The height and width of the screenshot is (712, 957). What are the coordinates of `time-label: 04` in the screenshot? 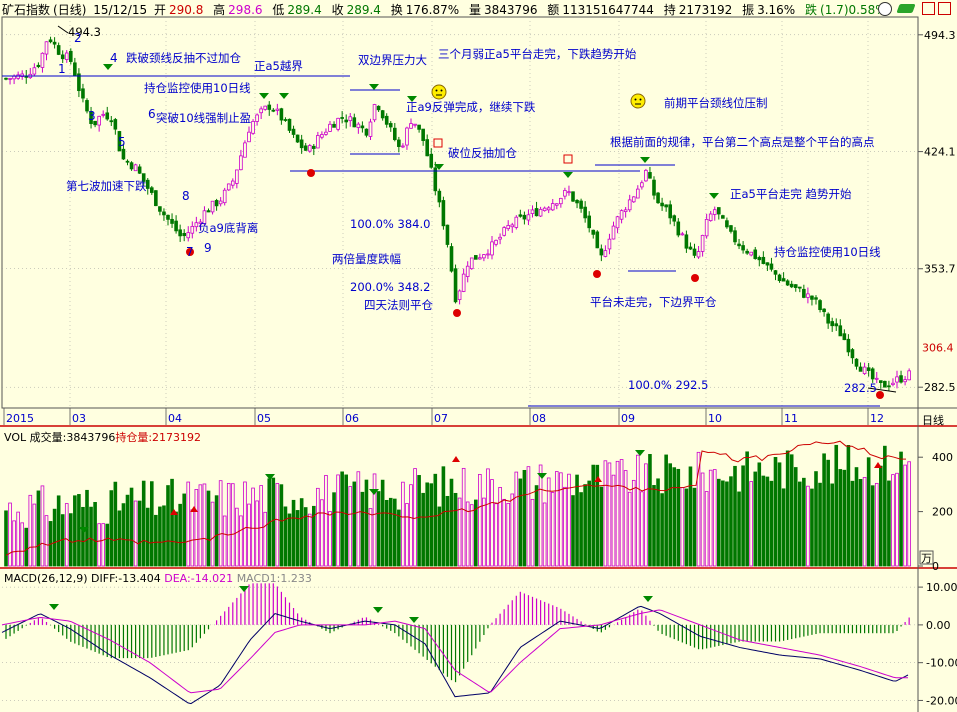 It's located at (175, 418).